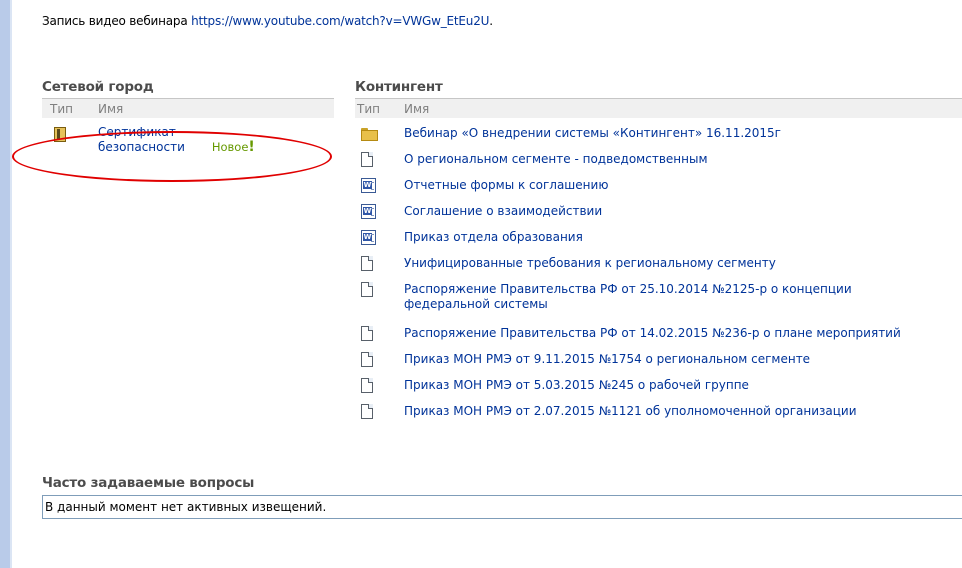  I want to click on faq-message: В данный момент нет активных извещений., so click(186, 507).